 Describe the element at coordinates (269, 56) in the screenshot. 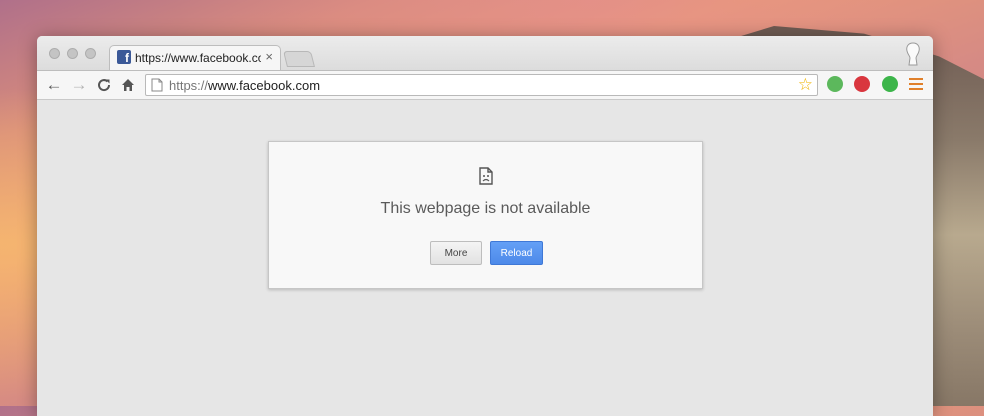

I see `tab-close-icon: ×` at that location.